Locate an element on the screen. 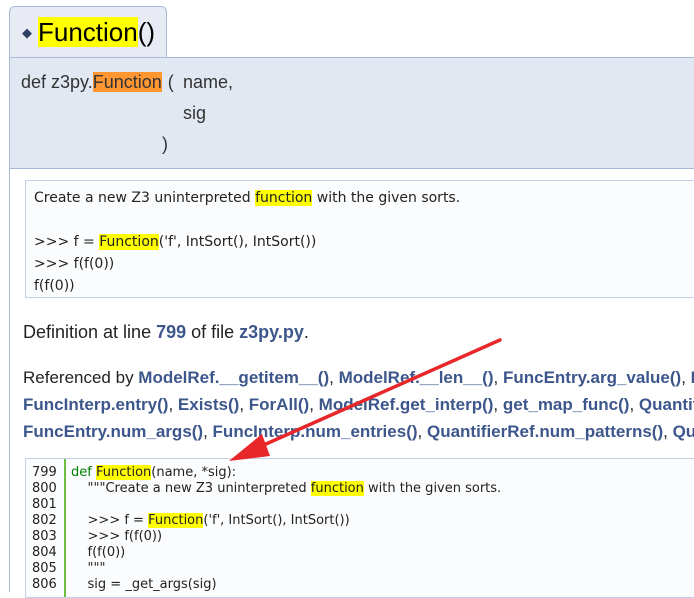  definition-prefix: Definition at line is located at coordinates (90, 332).